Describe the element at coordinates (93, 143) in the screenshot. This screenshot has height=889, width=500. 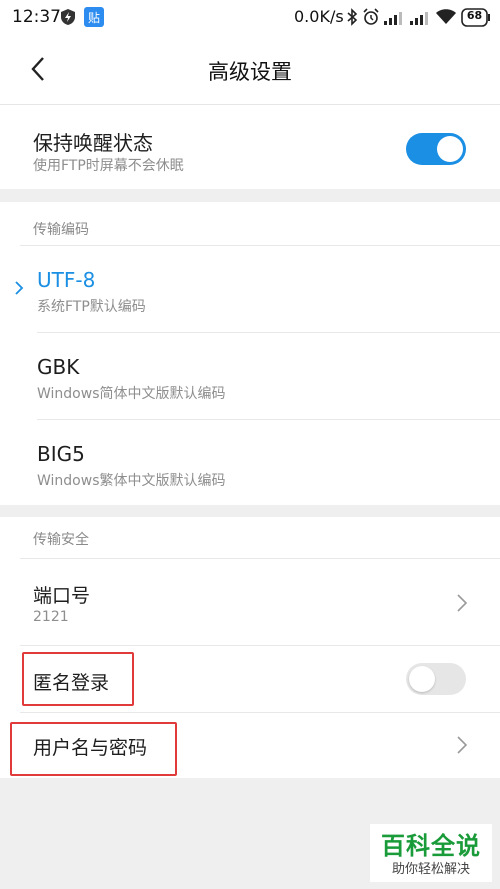
I see `keep-awake-title: 保持唤醒状态` at that location.